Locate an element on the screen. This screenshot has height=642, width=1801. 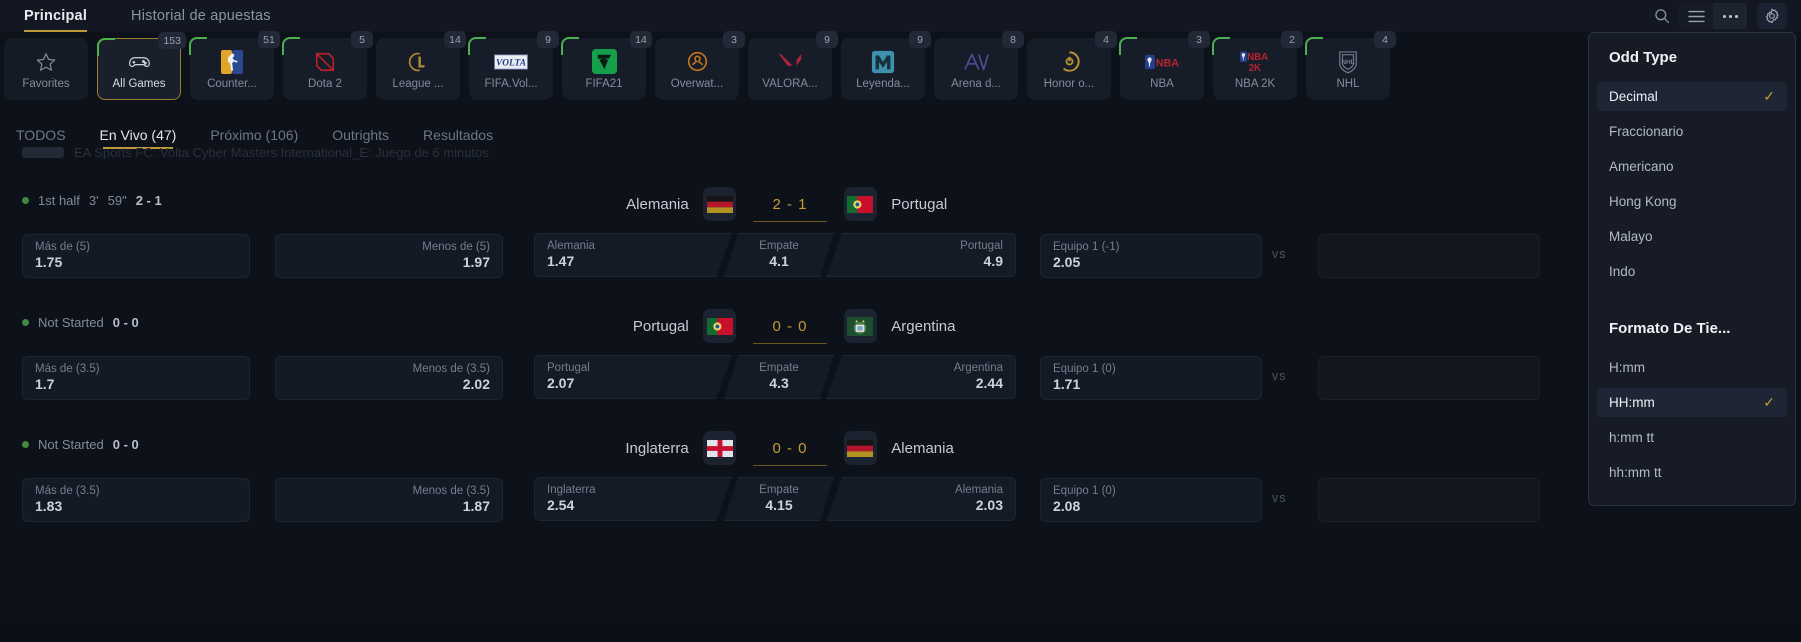
vs-separator: vs is located at coordinates (1279, 254).